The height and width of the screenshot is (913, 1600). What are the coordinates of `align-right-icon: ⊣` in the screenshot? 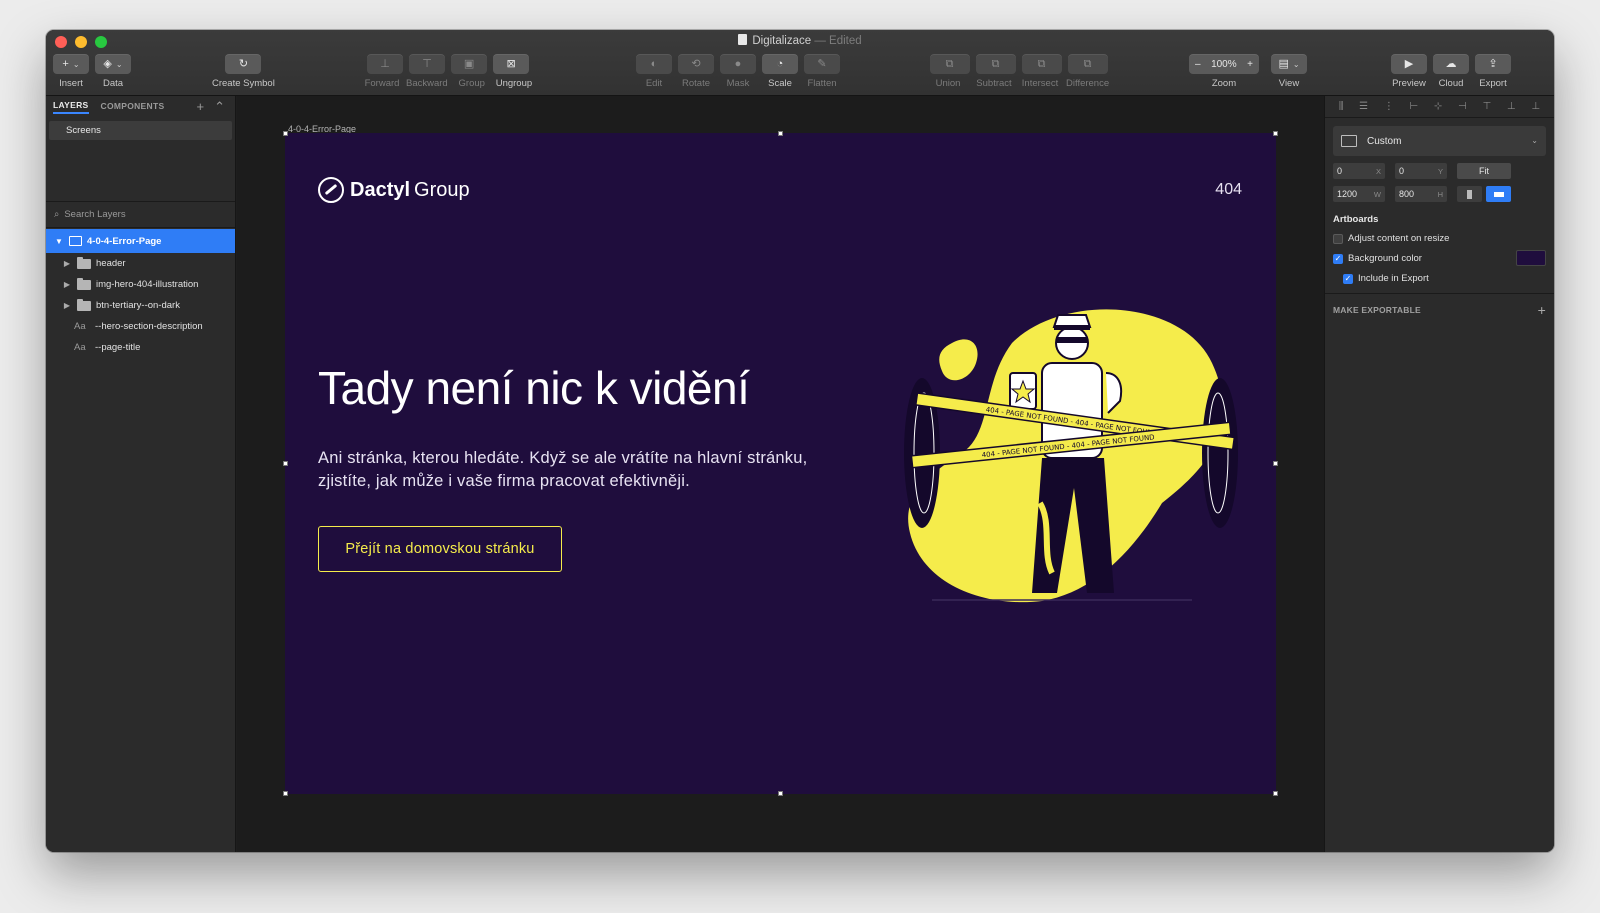 It's located at (1462, 106).